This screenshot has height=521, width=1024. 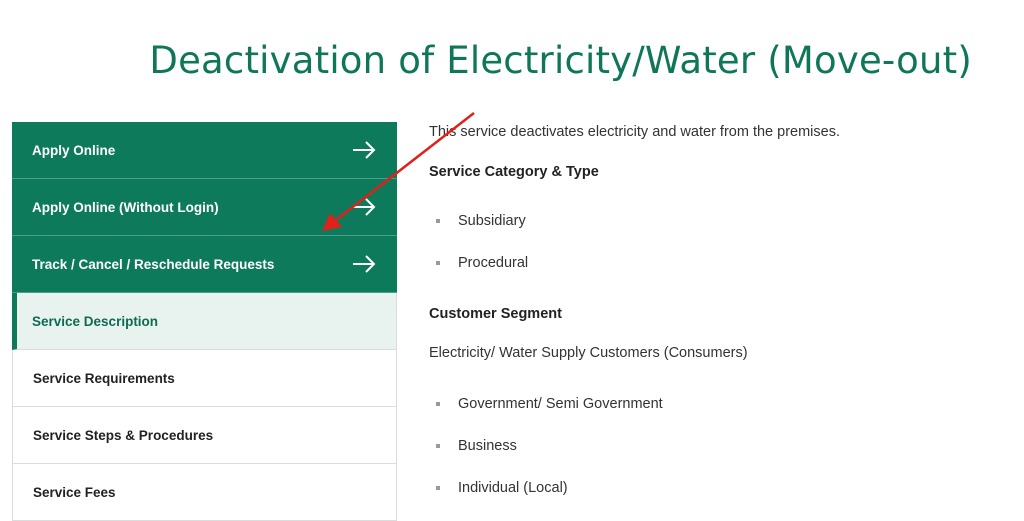 What do you see at coordinates (153, 264) in the screenshot?
I see `track-cancel-reschedule-label: Track / Cancel / Reschedule Requests` at bounding box center [153, 264].